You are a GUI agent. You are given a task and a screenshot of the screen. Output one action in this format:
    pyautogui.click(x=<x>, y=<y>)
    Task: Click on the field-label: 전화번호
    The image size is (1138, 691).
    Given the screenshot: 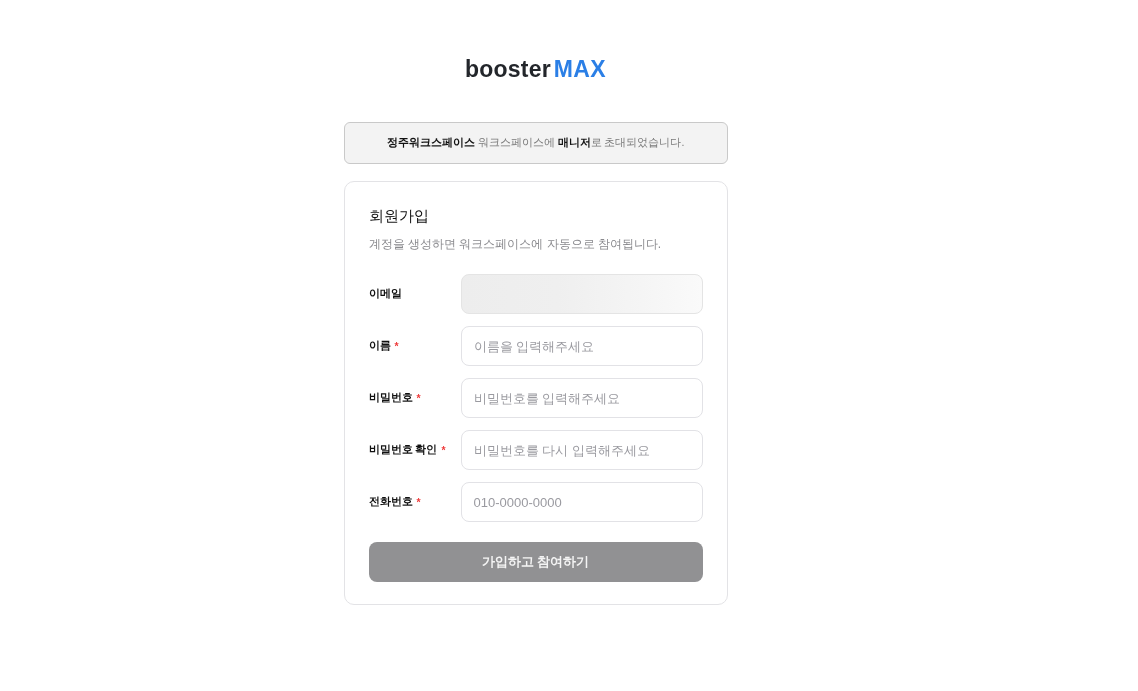 What is the action you would take?
    pyautogui.click(x=390, y=502)
    